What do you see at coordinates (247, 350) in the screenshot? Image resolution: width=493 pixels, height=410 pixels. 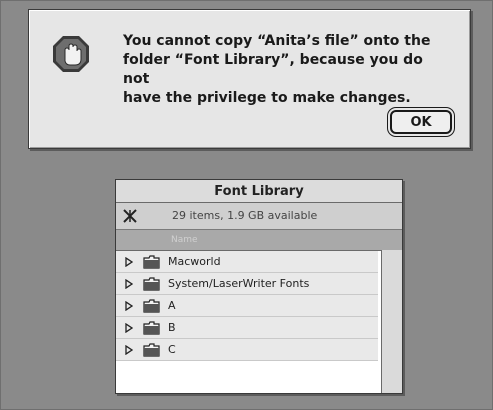 I see `list-item: C` at bounding box center [247, 350].